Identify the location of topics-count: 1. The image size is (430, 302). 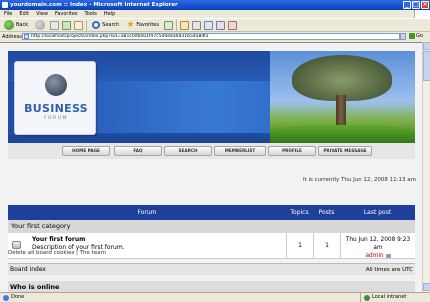
(300, 245).